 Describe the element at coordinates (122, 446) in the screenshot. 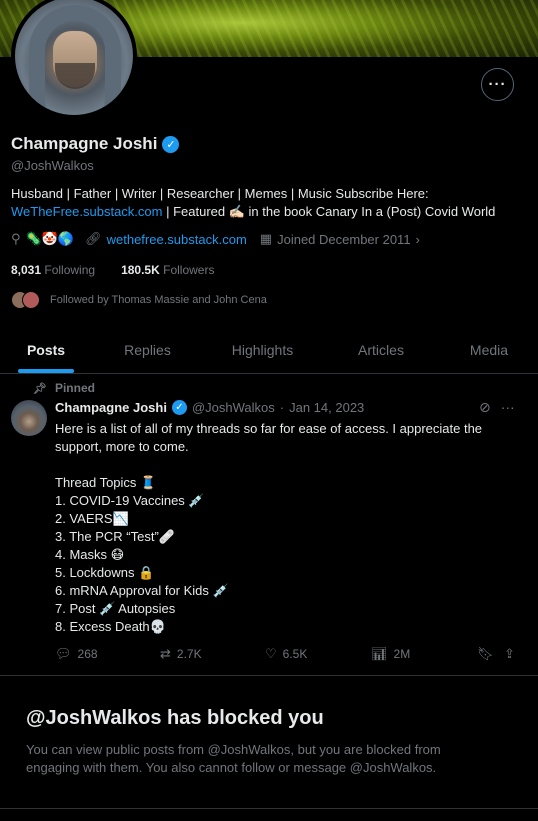

I see `post-text-line: support, more to come.` at that location.